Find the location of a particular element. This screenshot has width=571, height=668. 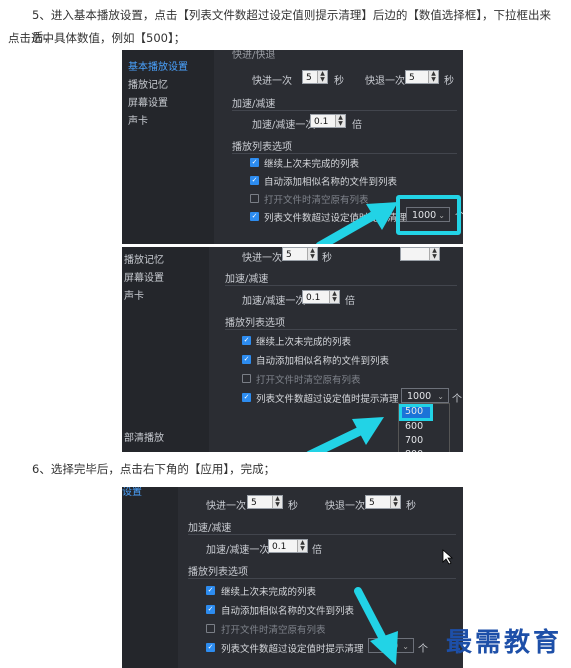

option-800: 800 is located at coordinates (414, 450).